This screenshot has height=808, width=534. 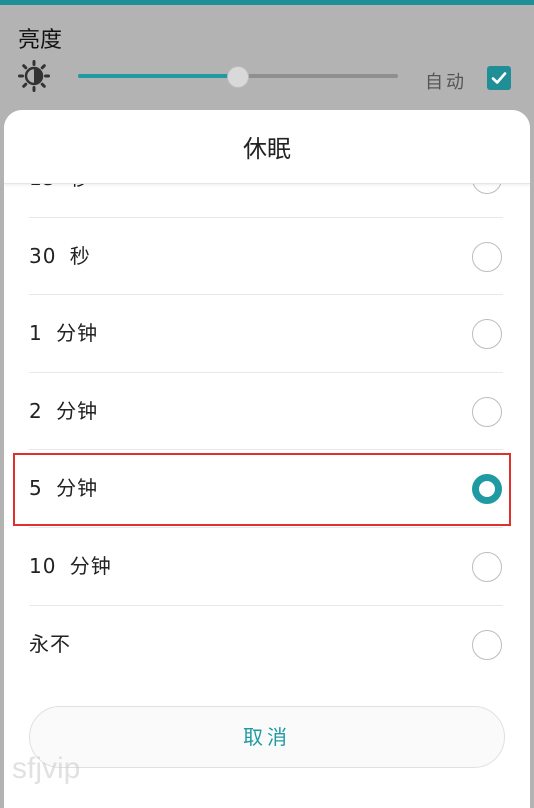 I want to click on check-icon, so click(x=499, y=78).